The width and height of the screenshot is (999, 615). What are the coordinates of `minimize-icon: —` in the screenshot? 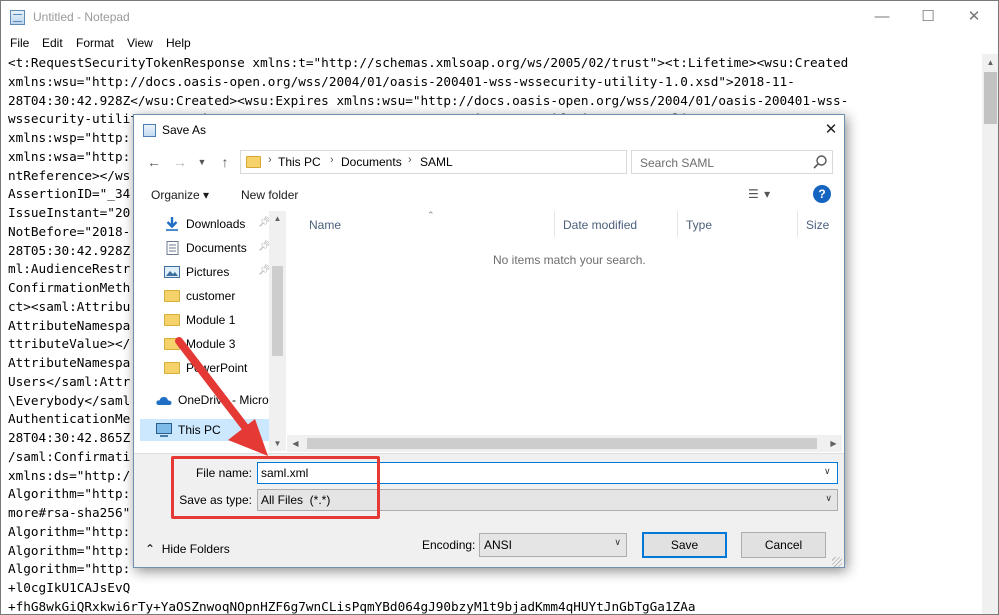 It's located at (882, 17).